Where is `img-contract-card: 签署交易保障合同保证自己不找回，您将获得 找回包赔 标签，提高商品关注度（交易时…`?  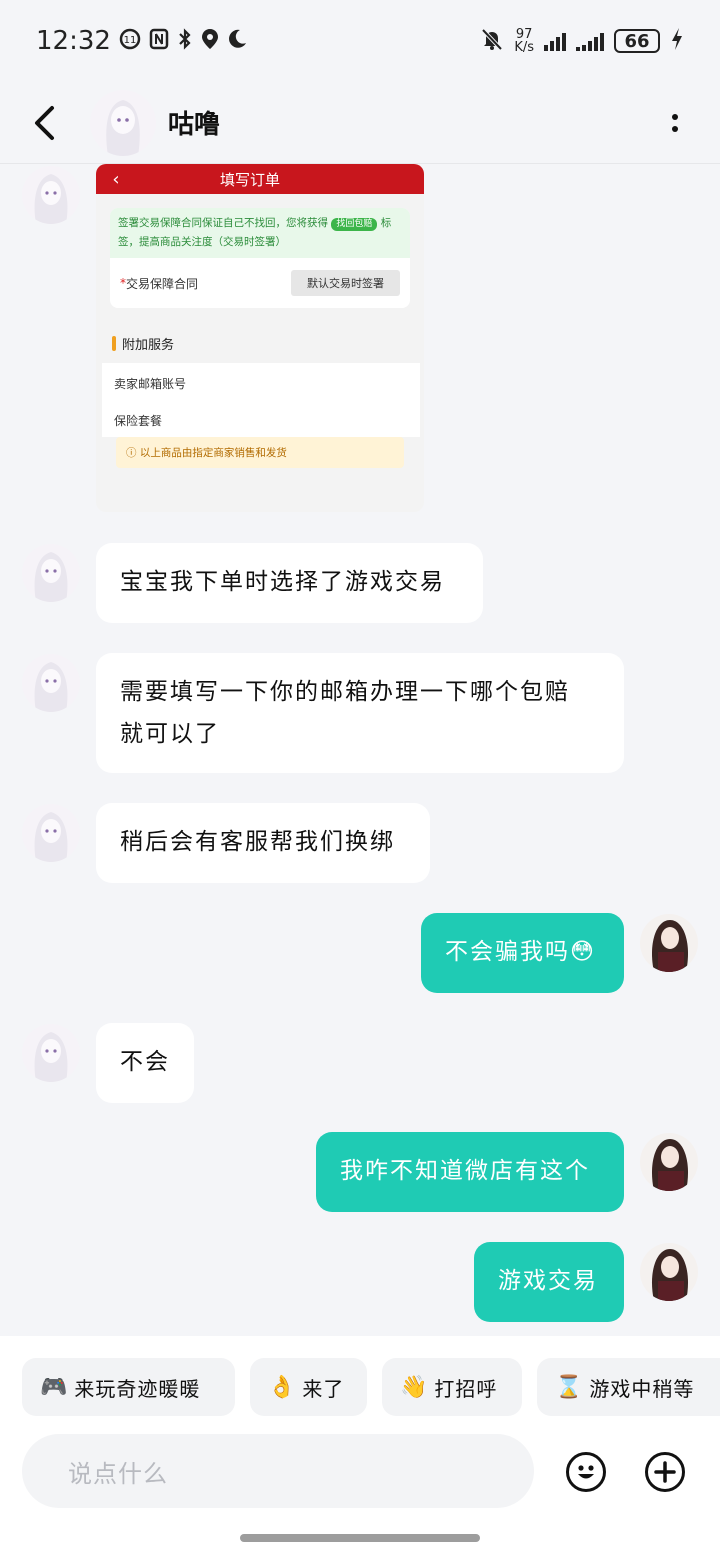
img-contract-card: 签署交易保障合同保证自己不找回，您将获得 找回包赔 标签，提高商品关注度（交易时… is located at coordinates (260, 258).